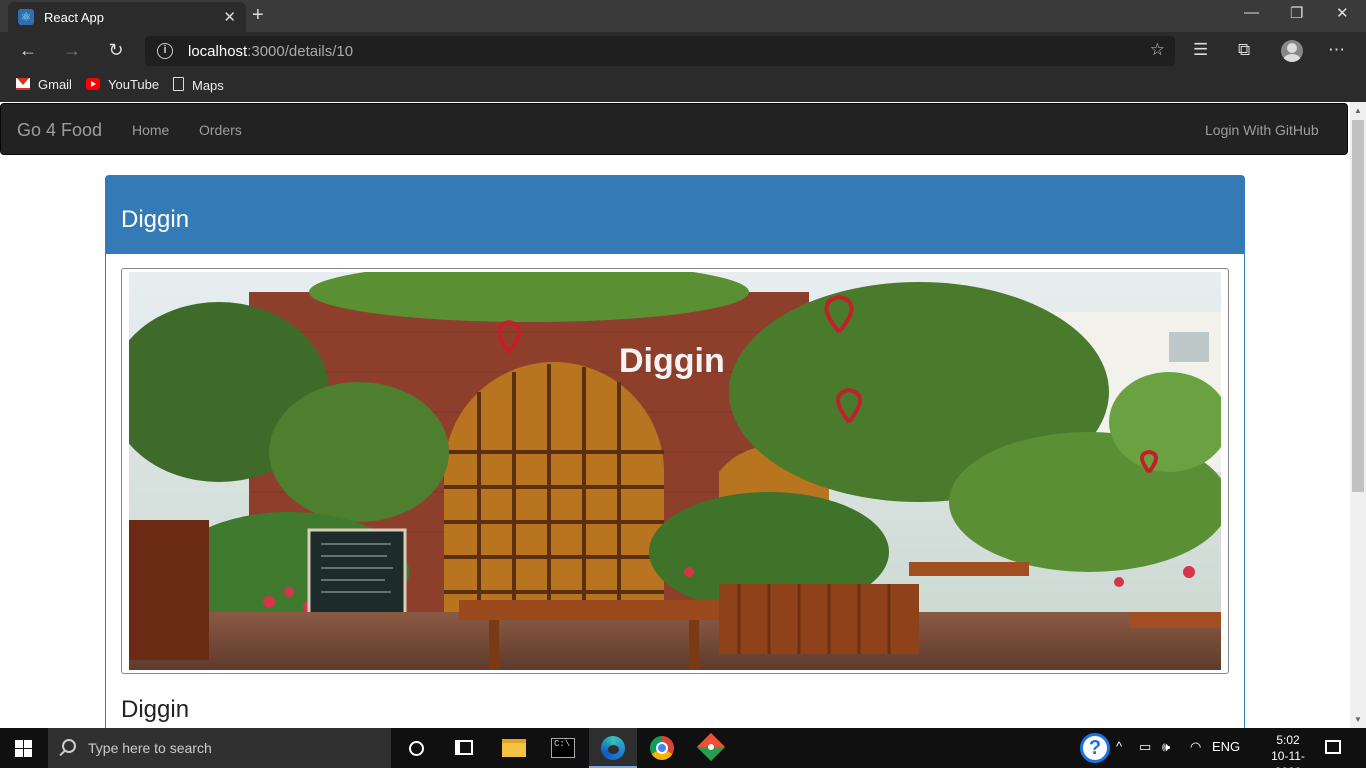 The width and height of the screenshot is (1366, 780). Describe the element at coordinates (134, 84) in the screenshot. I see `bookmark-label: YouTube` at that location.